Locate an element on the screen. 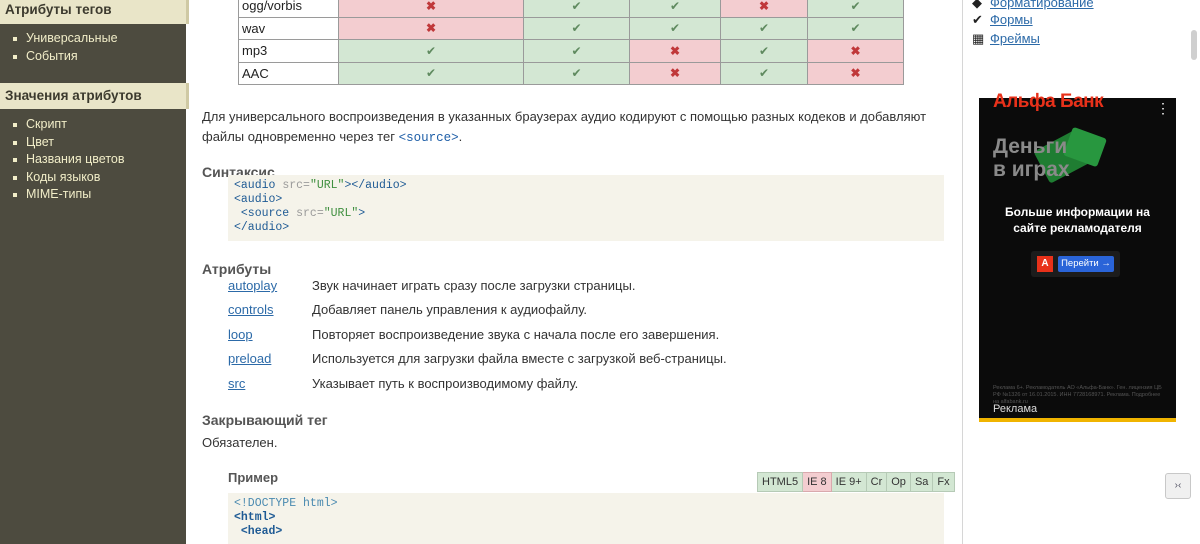 This screenshot has width=1200, height=544. code-line: <html> is located at coordinates (255, 517).